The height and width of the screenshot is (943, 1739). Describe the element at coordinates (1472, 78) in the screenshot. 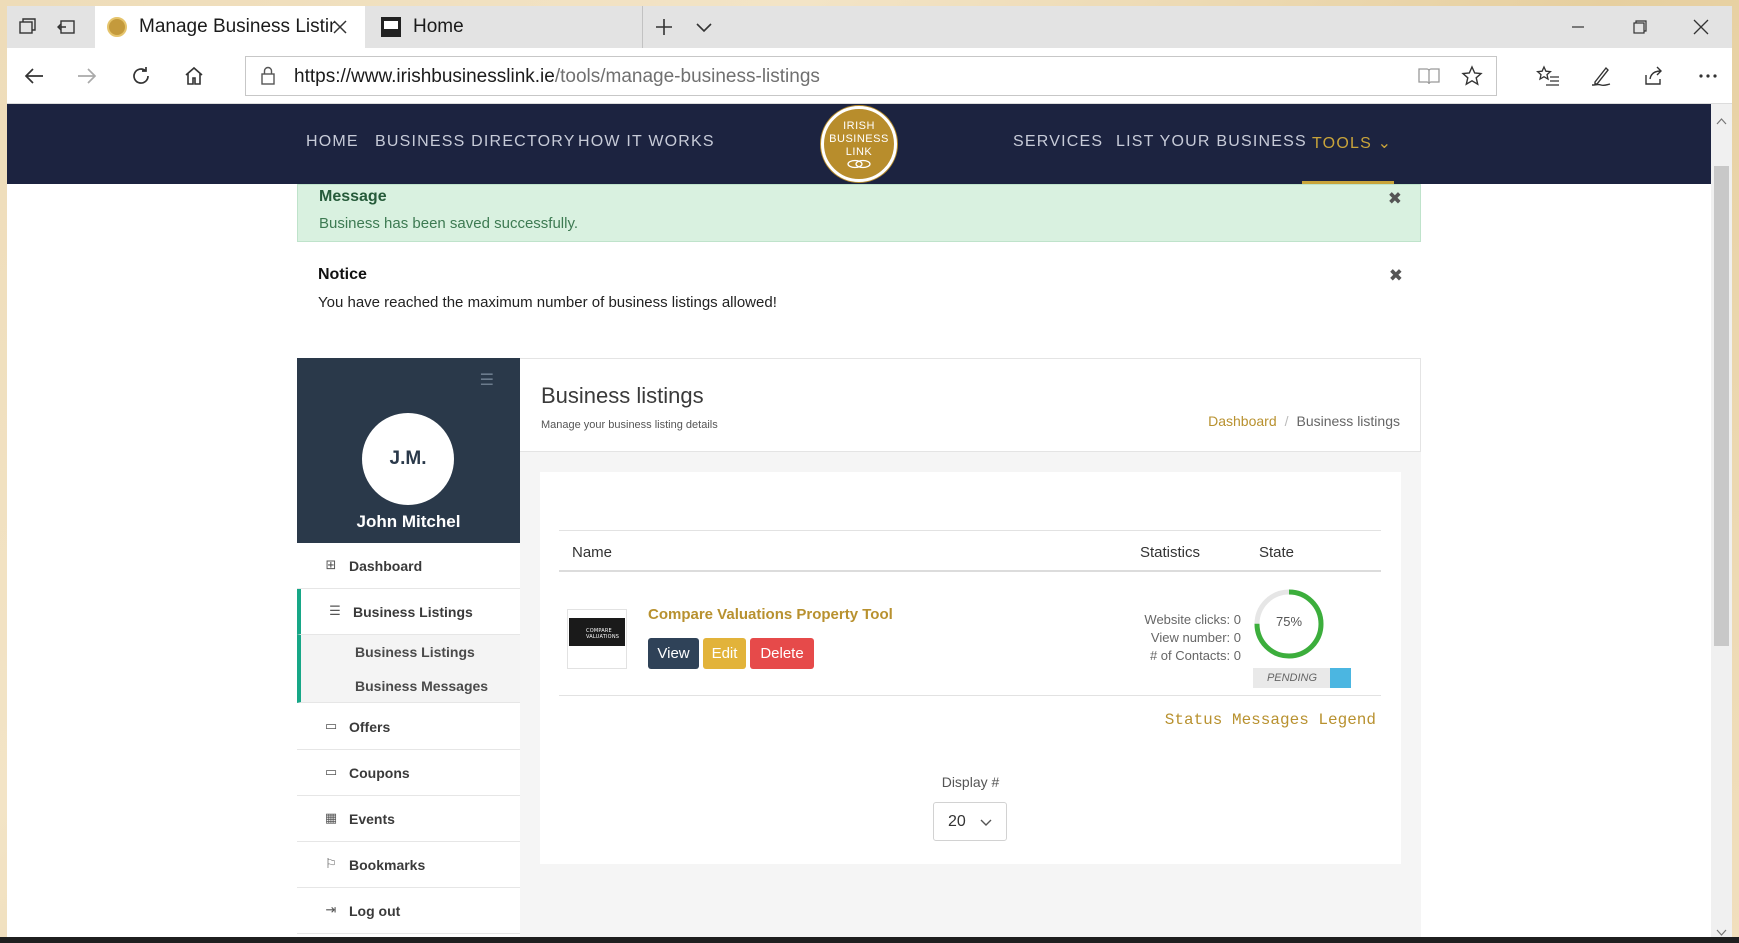

I see `favorite-star-icon` at that location.